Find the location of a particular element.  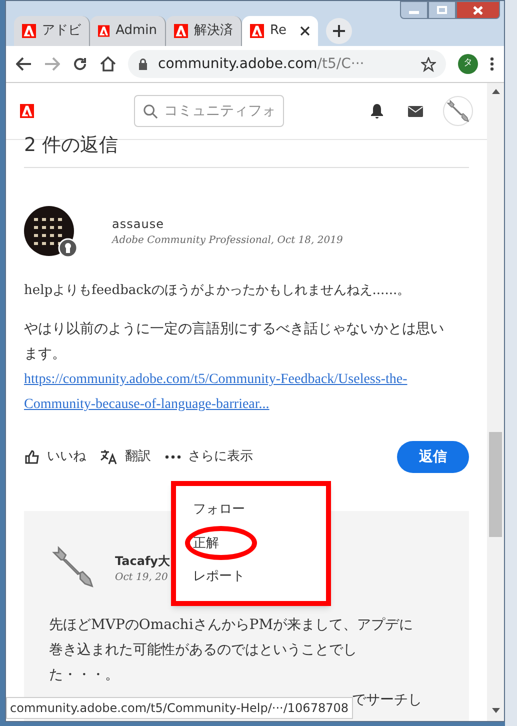

bell-icon is located at coordinates (377, 111).